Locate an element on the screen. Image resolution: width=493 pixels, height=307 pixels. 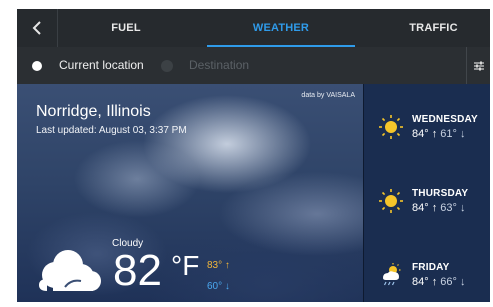
forecast-low: 61° ↓ is located at coordinates (453, 134).